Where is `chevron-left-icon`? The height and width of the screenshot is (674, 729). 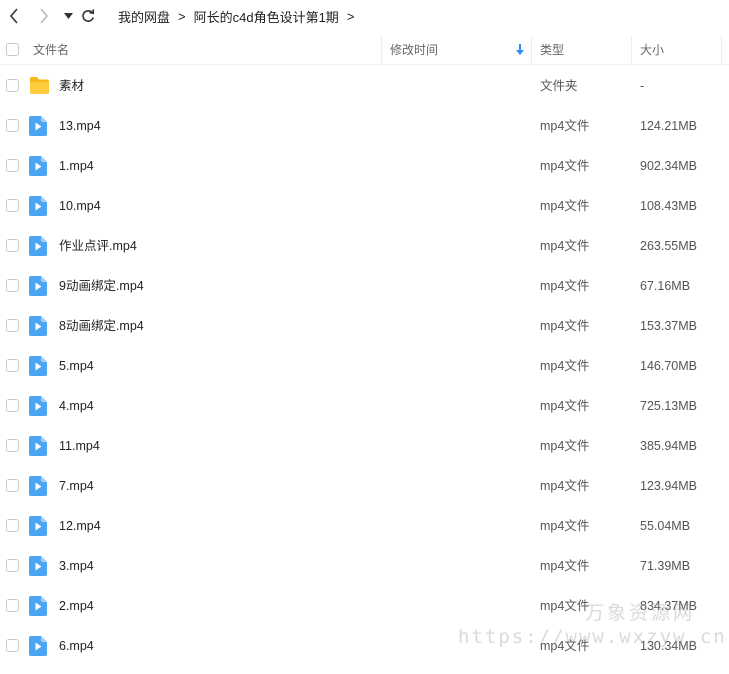 chevron-left-icon is located at coordinates (13, 16).